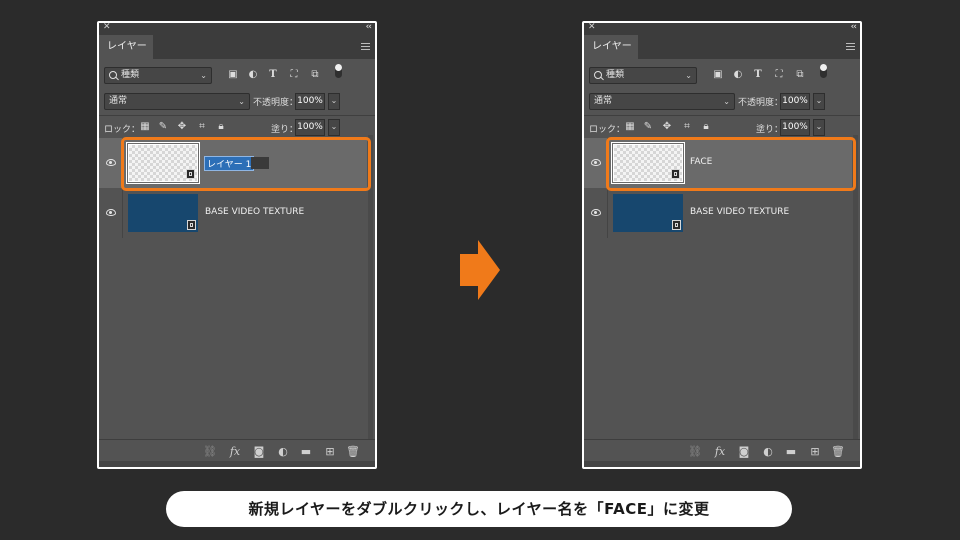 Image resolution: width=960 pixels, height=540 pixels. I want to click on layer-row-1: レイヤー 1, so click(233, 163).